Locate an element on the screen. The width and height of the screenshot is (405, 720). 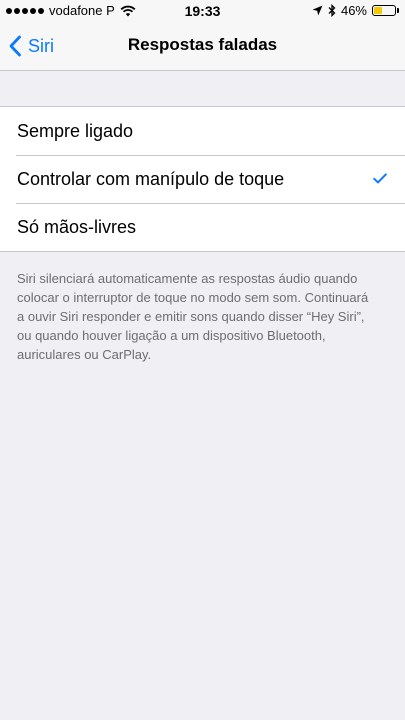
location-arrow-icon is located at coordinates (317, 10).